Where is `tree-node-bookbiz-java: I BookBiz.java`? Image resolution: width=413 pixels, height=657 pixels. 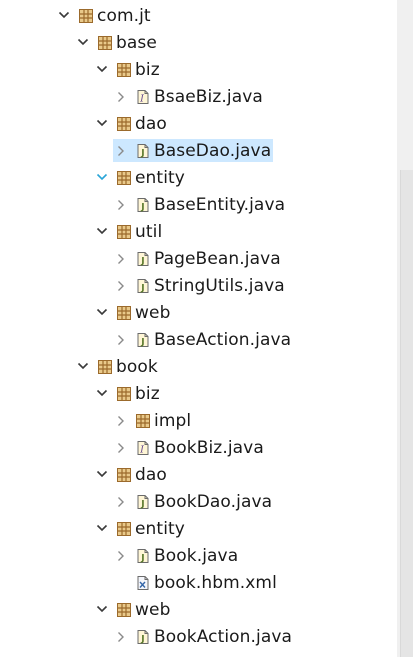
tree-node-bookbiz-java: I BookBiz.java is located at coordinates (189, 447).